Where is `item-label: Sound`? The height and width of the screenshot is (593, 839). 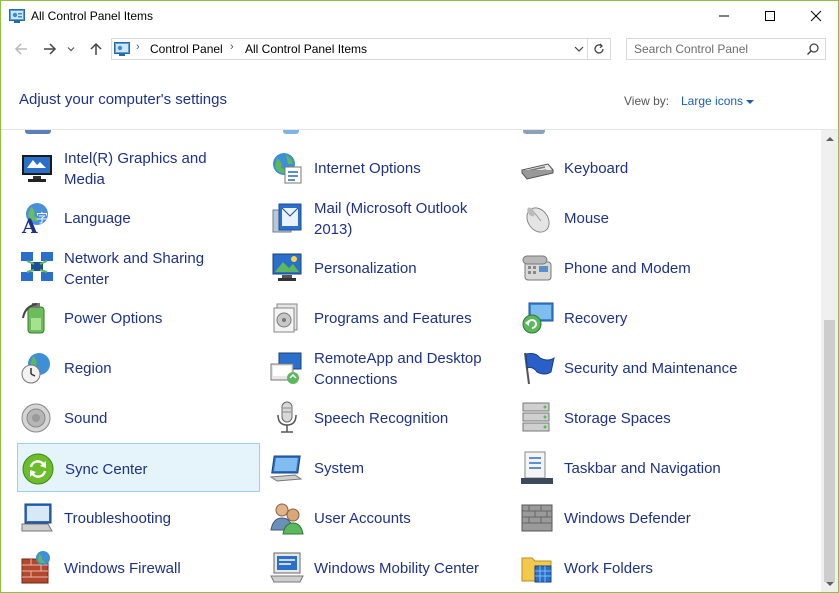
item-label: Sound is located at coordinates (85, 418).